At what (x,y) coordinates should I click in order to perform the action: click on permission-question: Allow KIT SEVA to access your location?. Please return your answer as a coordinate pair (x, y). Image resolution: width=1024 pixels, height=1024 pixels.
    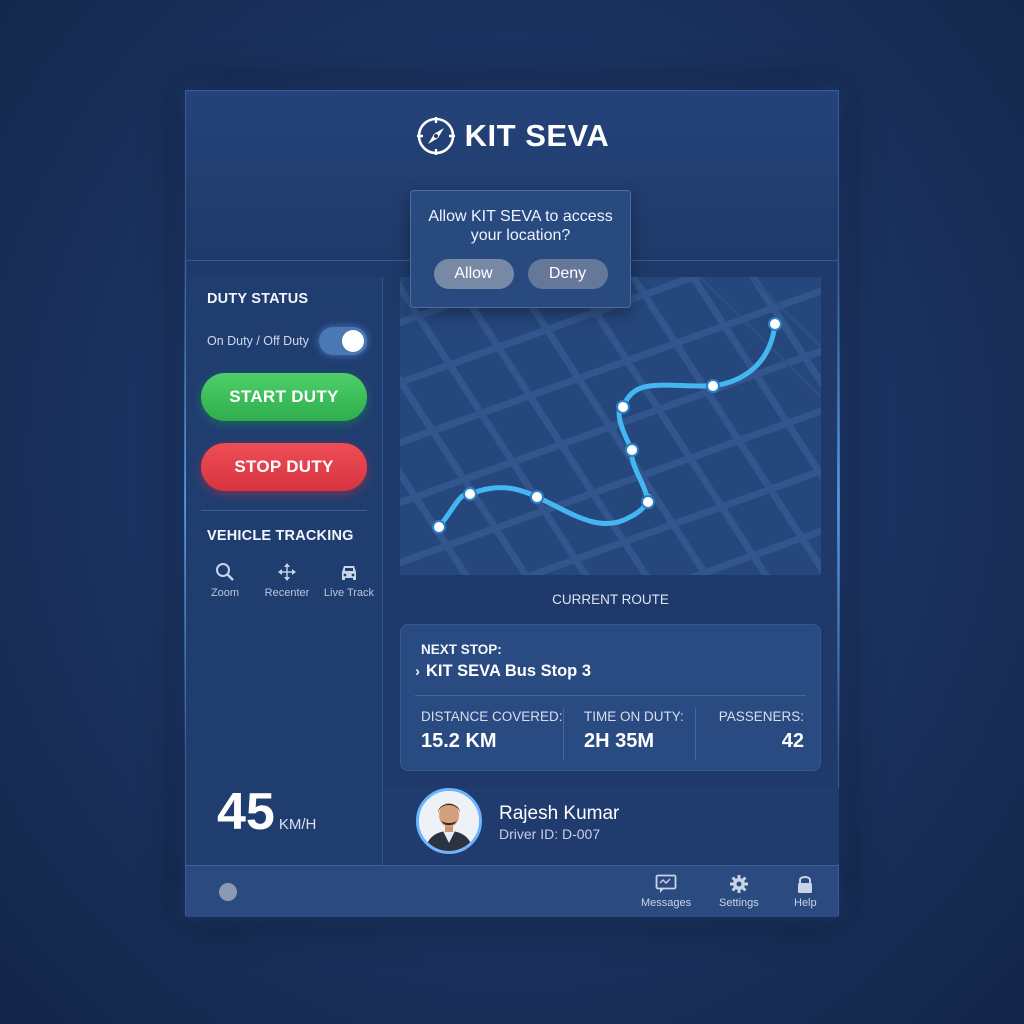
    Looking at the image, I should click on (520, 226).